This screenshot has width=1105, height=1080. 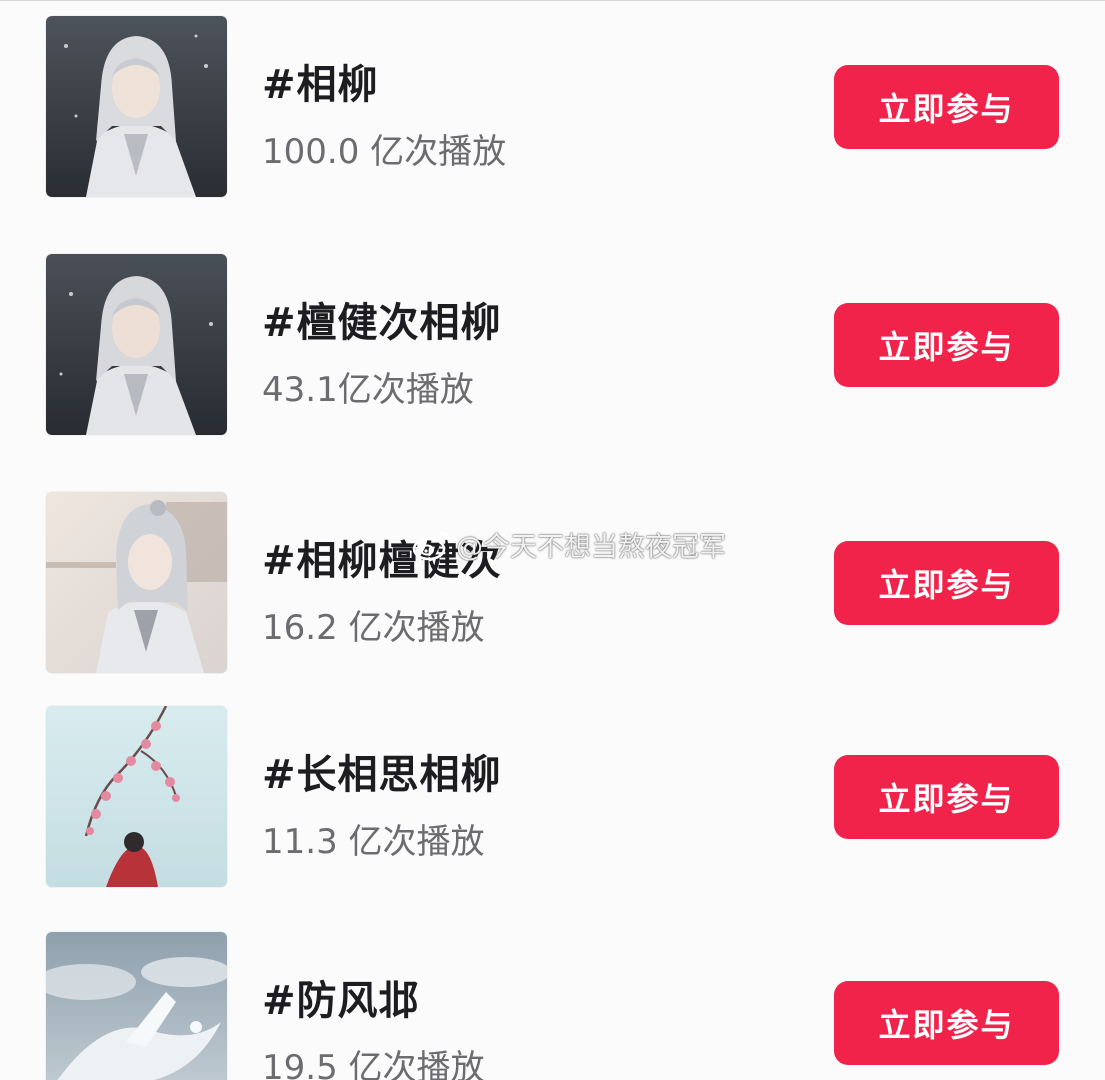 What do you see at coordinates (591, 547) in the screenshot?
I see `watermark-text: @今天不想当熬夜冠军` at bounding box center [591, 547].